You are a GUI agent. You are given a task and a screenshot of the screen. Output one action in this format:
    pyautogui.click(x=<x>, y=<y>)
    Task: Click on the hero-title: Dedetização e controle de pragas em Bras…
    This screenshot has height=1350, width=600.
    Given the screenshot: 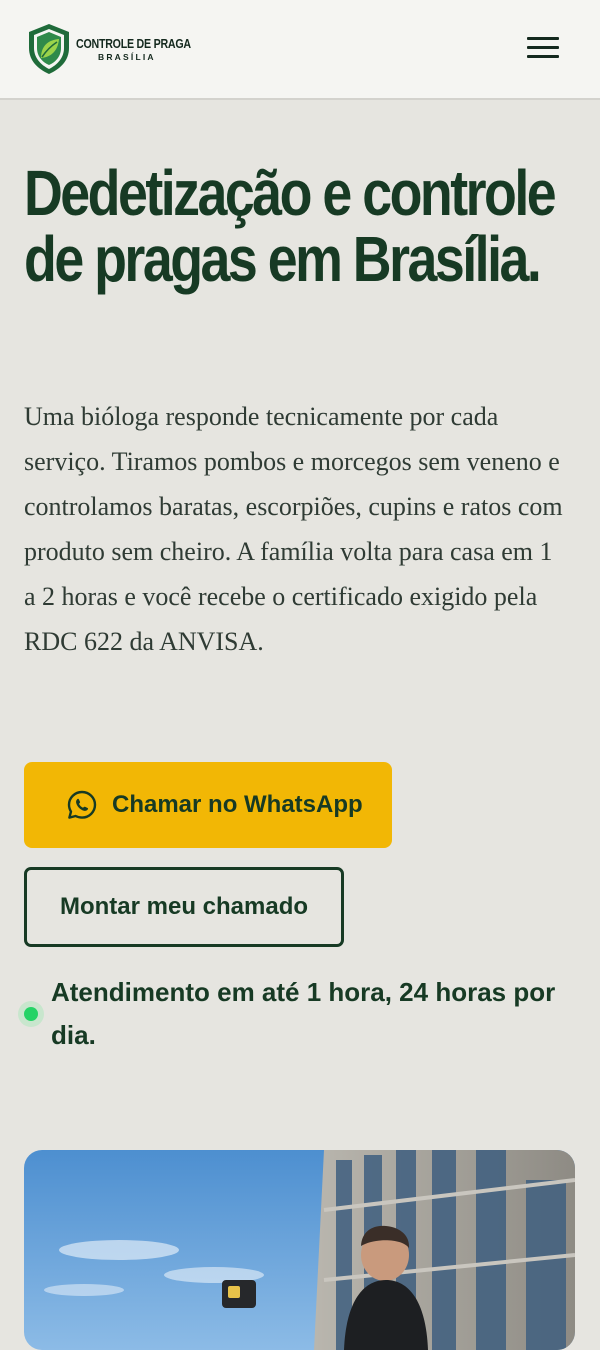 What is the action you would take?
    pyautogui.click(x=290, y=226)
    